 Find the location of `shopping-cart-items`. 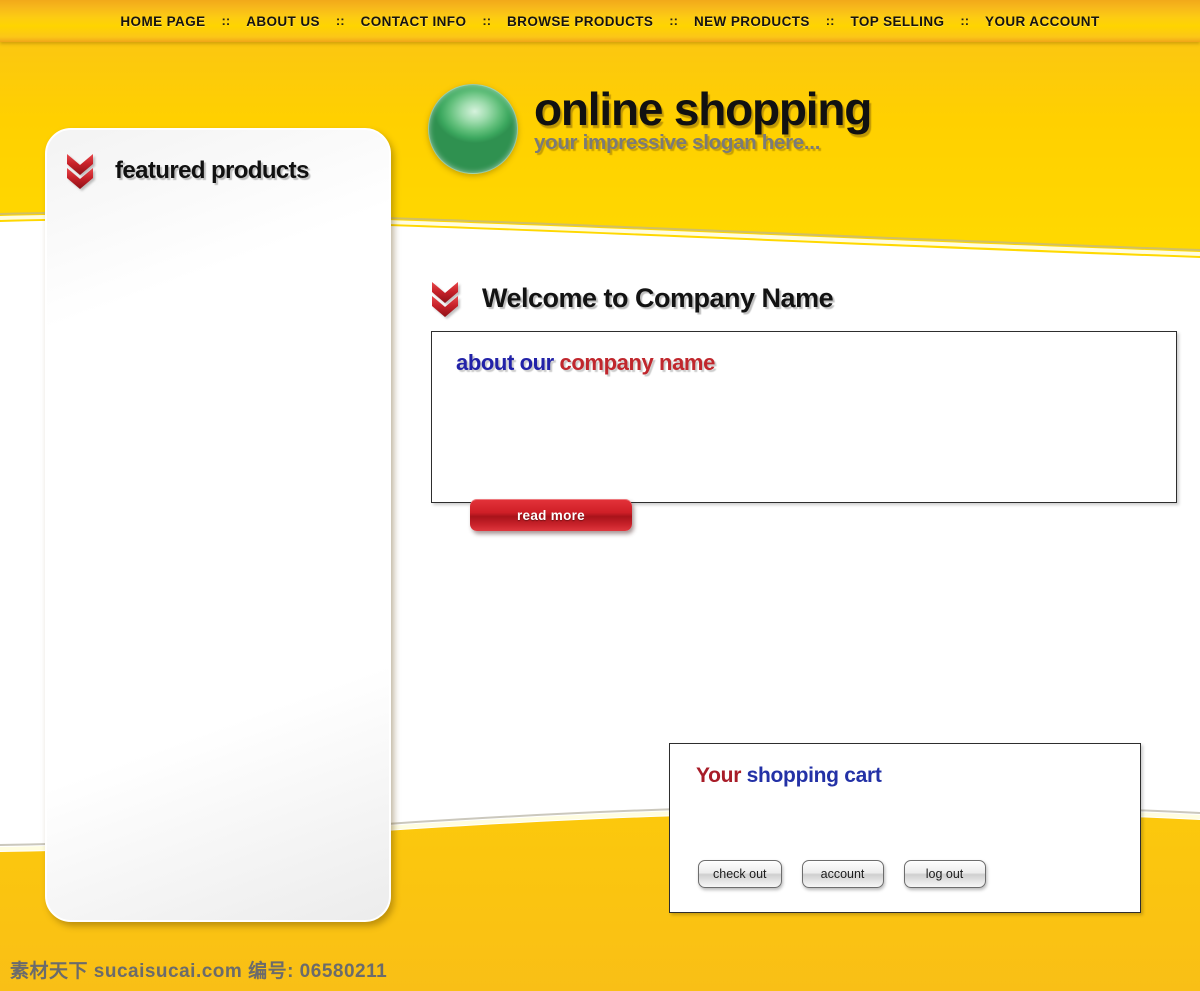

shopping-cart-items is located at coordinates (905, 815).